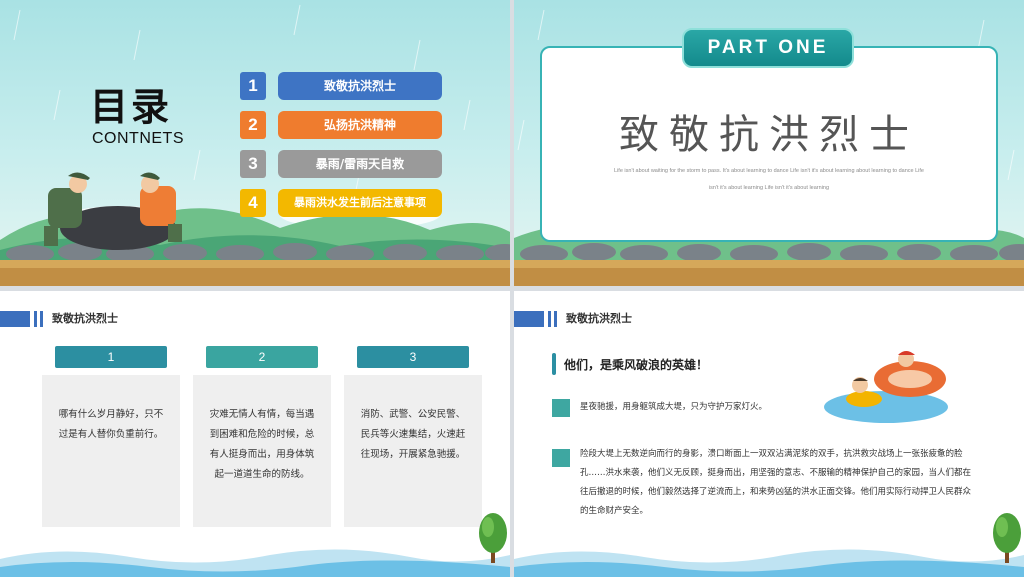 The image size is (1024, 577). What do you see at coordinates (636, 365) in the screenshot?
I see `headline: 他们，是乘风破浪的英雄！` at bounding box center [636, 365].